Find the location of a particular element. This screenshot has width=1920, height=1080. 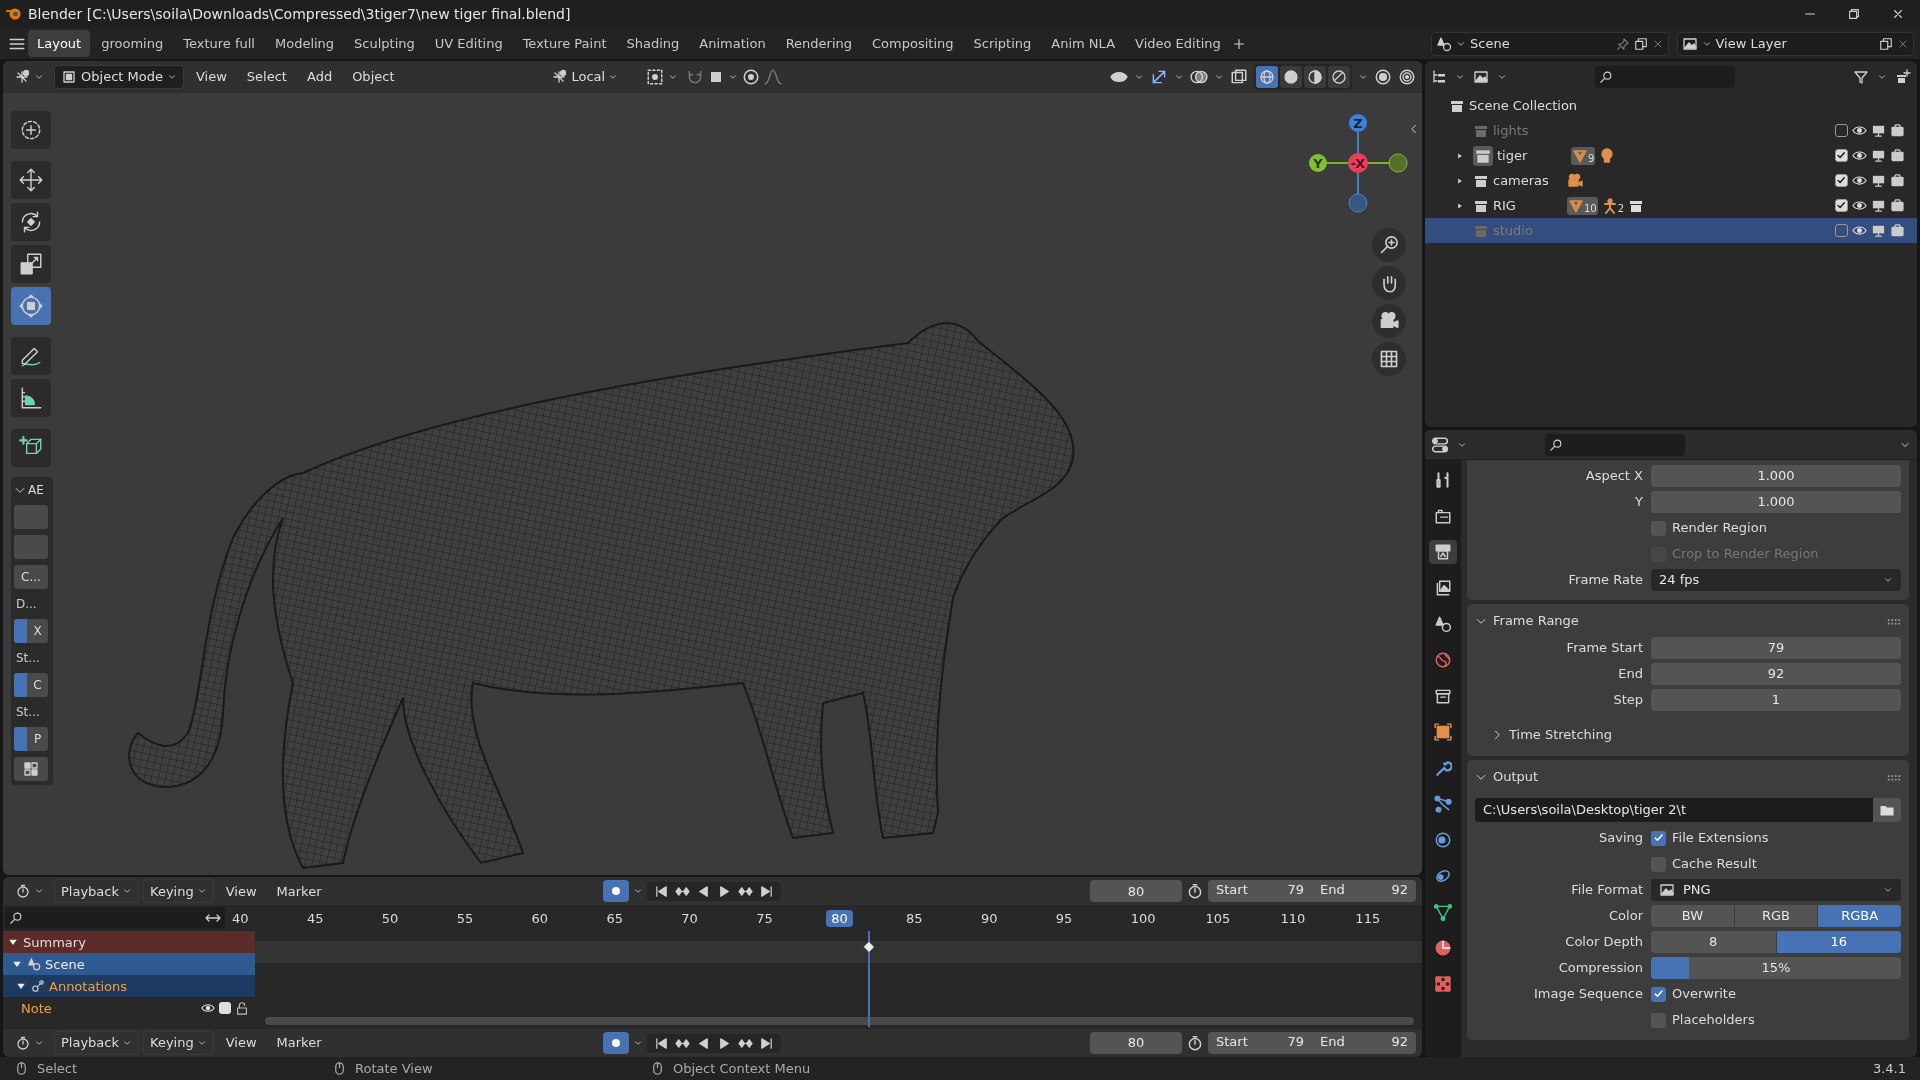

editor-switch-icon is located at coordinates (1440, 444).